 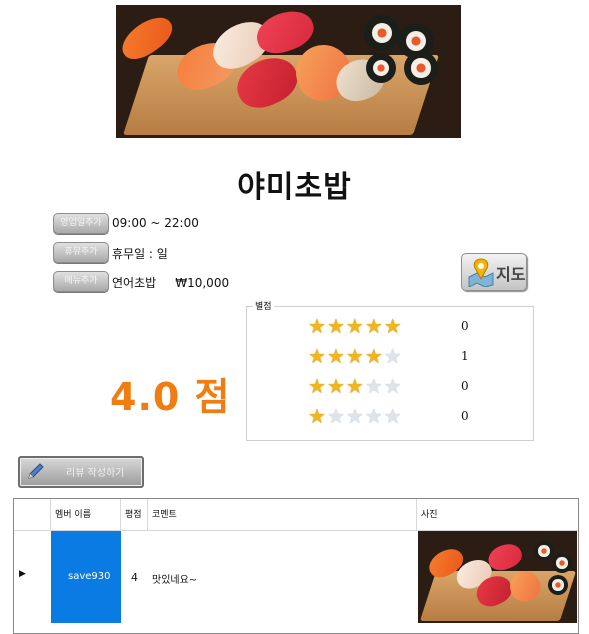 I want to click on row-header-corner, so click(x=32, y=515).